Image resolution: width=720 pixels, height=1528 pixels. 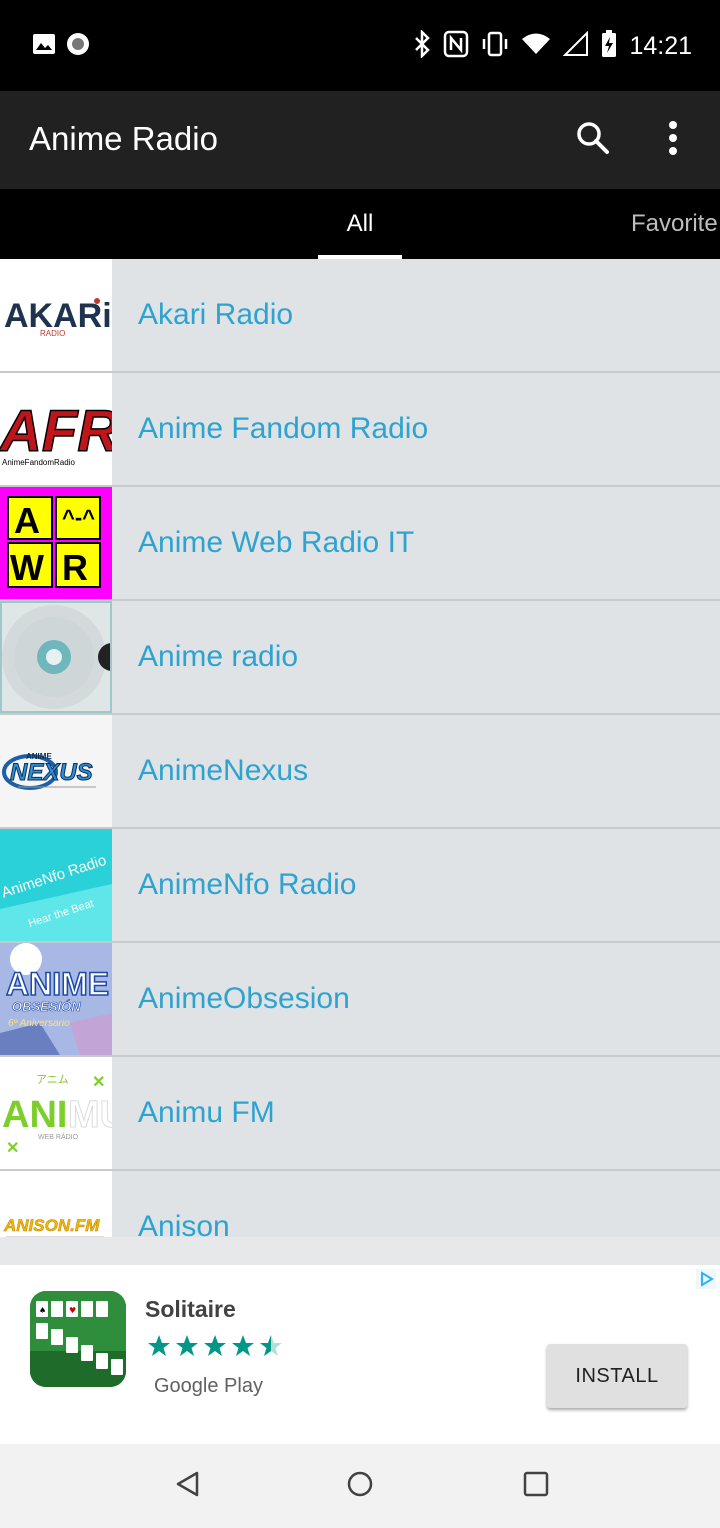 I want to click on home-icon, so click(x=360, y=1486).